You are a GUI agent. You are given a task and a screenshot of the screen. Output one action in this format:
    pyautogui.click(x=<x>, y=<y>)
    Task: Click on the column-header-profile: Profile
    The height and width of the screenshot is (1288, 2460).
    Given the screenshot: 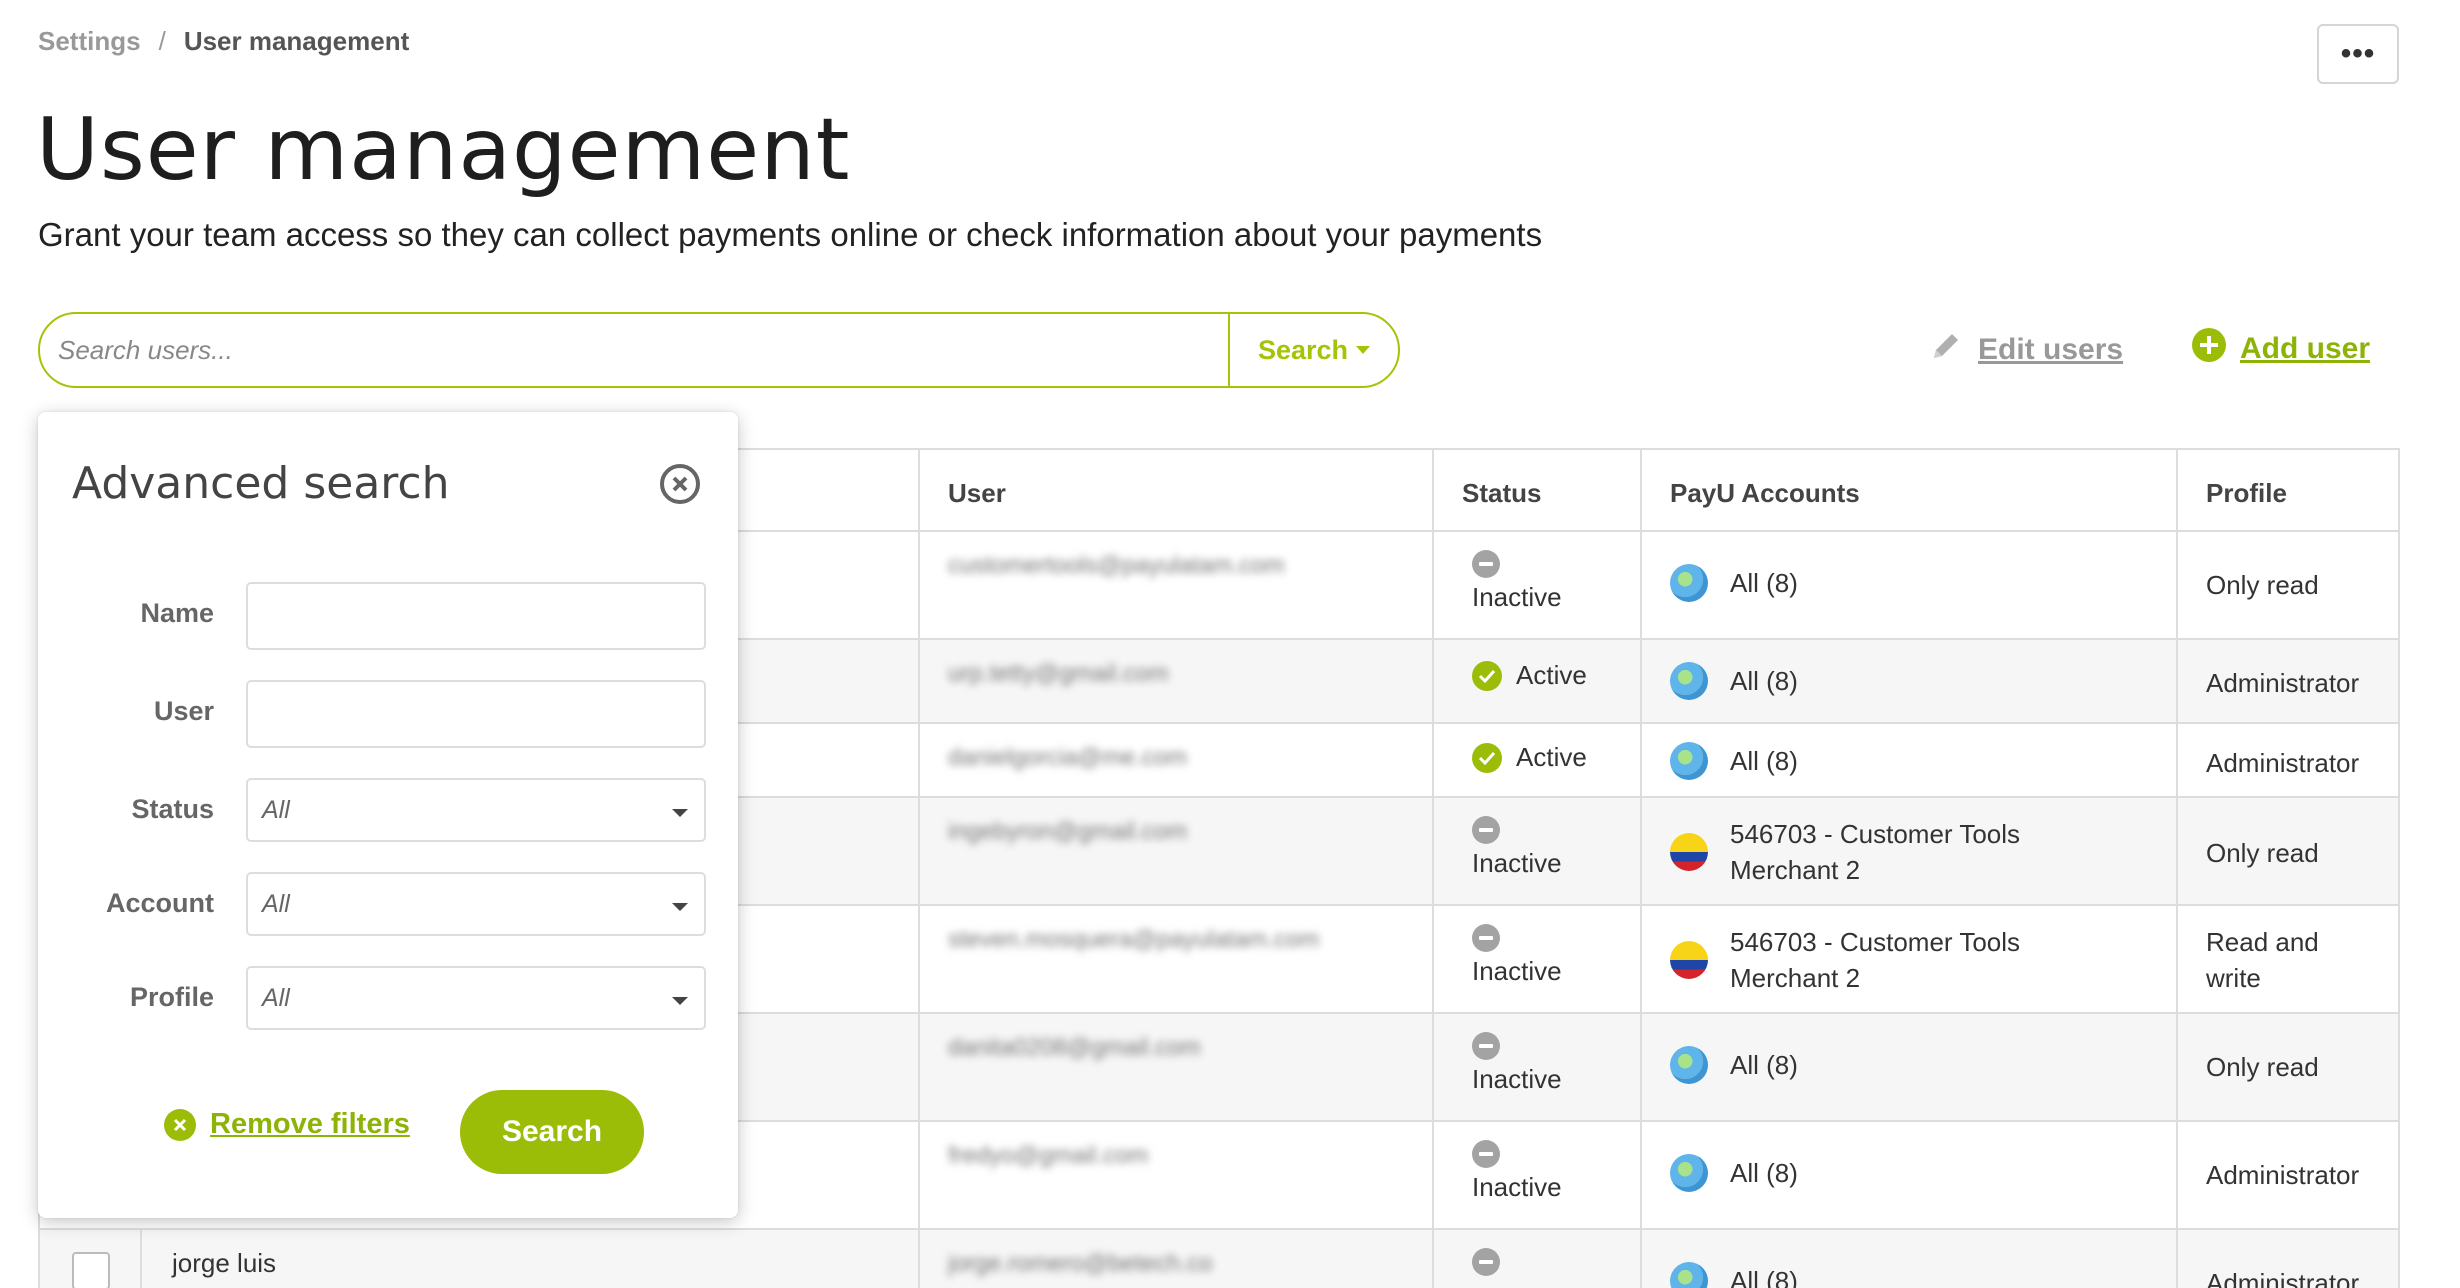 What is the action you would take?
    pyautogui.click(x=2246, y=493)
    